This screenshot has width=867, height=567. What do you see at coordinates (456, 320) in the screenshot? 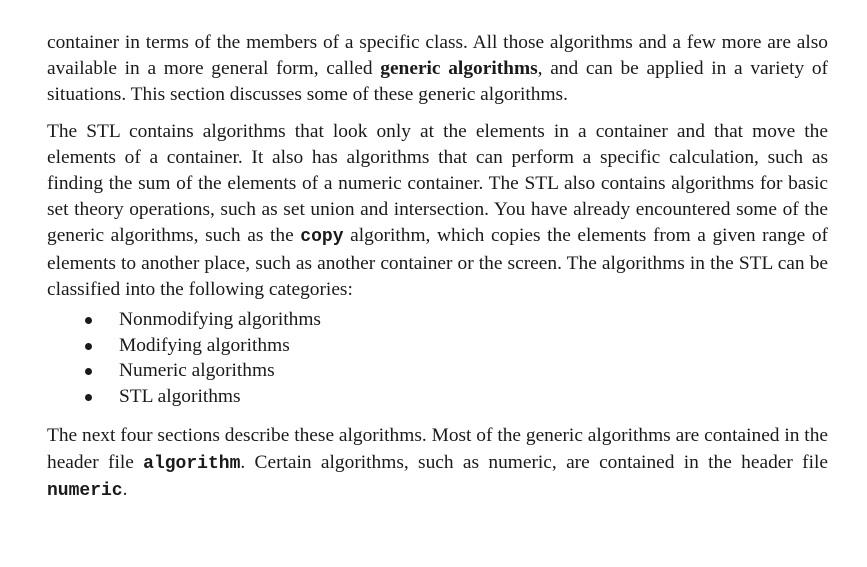
I see `list-item: Nonmodifying algorithms` at bounding box center [456, 320].